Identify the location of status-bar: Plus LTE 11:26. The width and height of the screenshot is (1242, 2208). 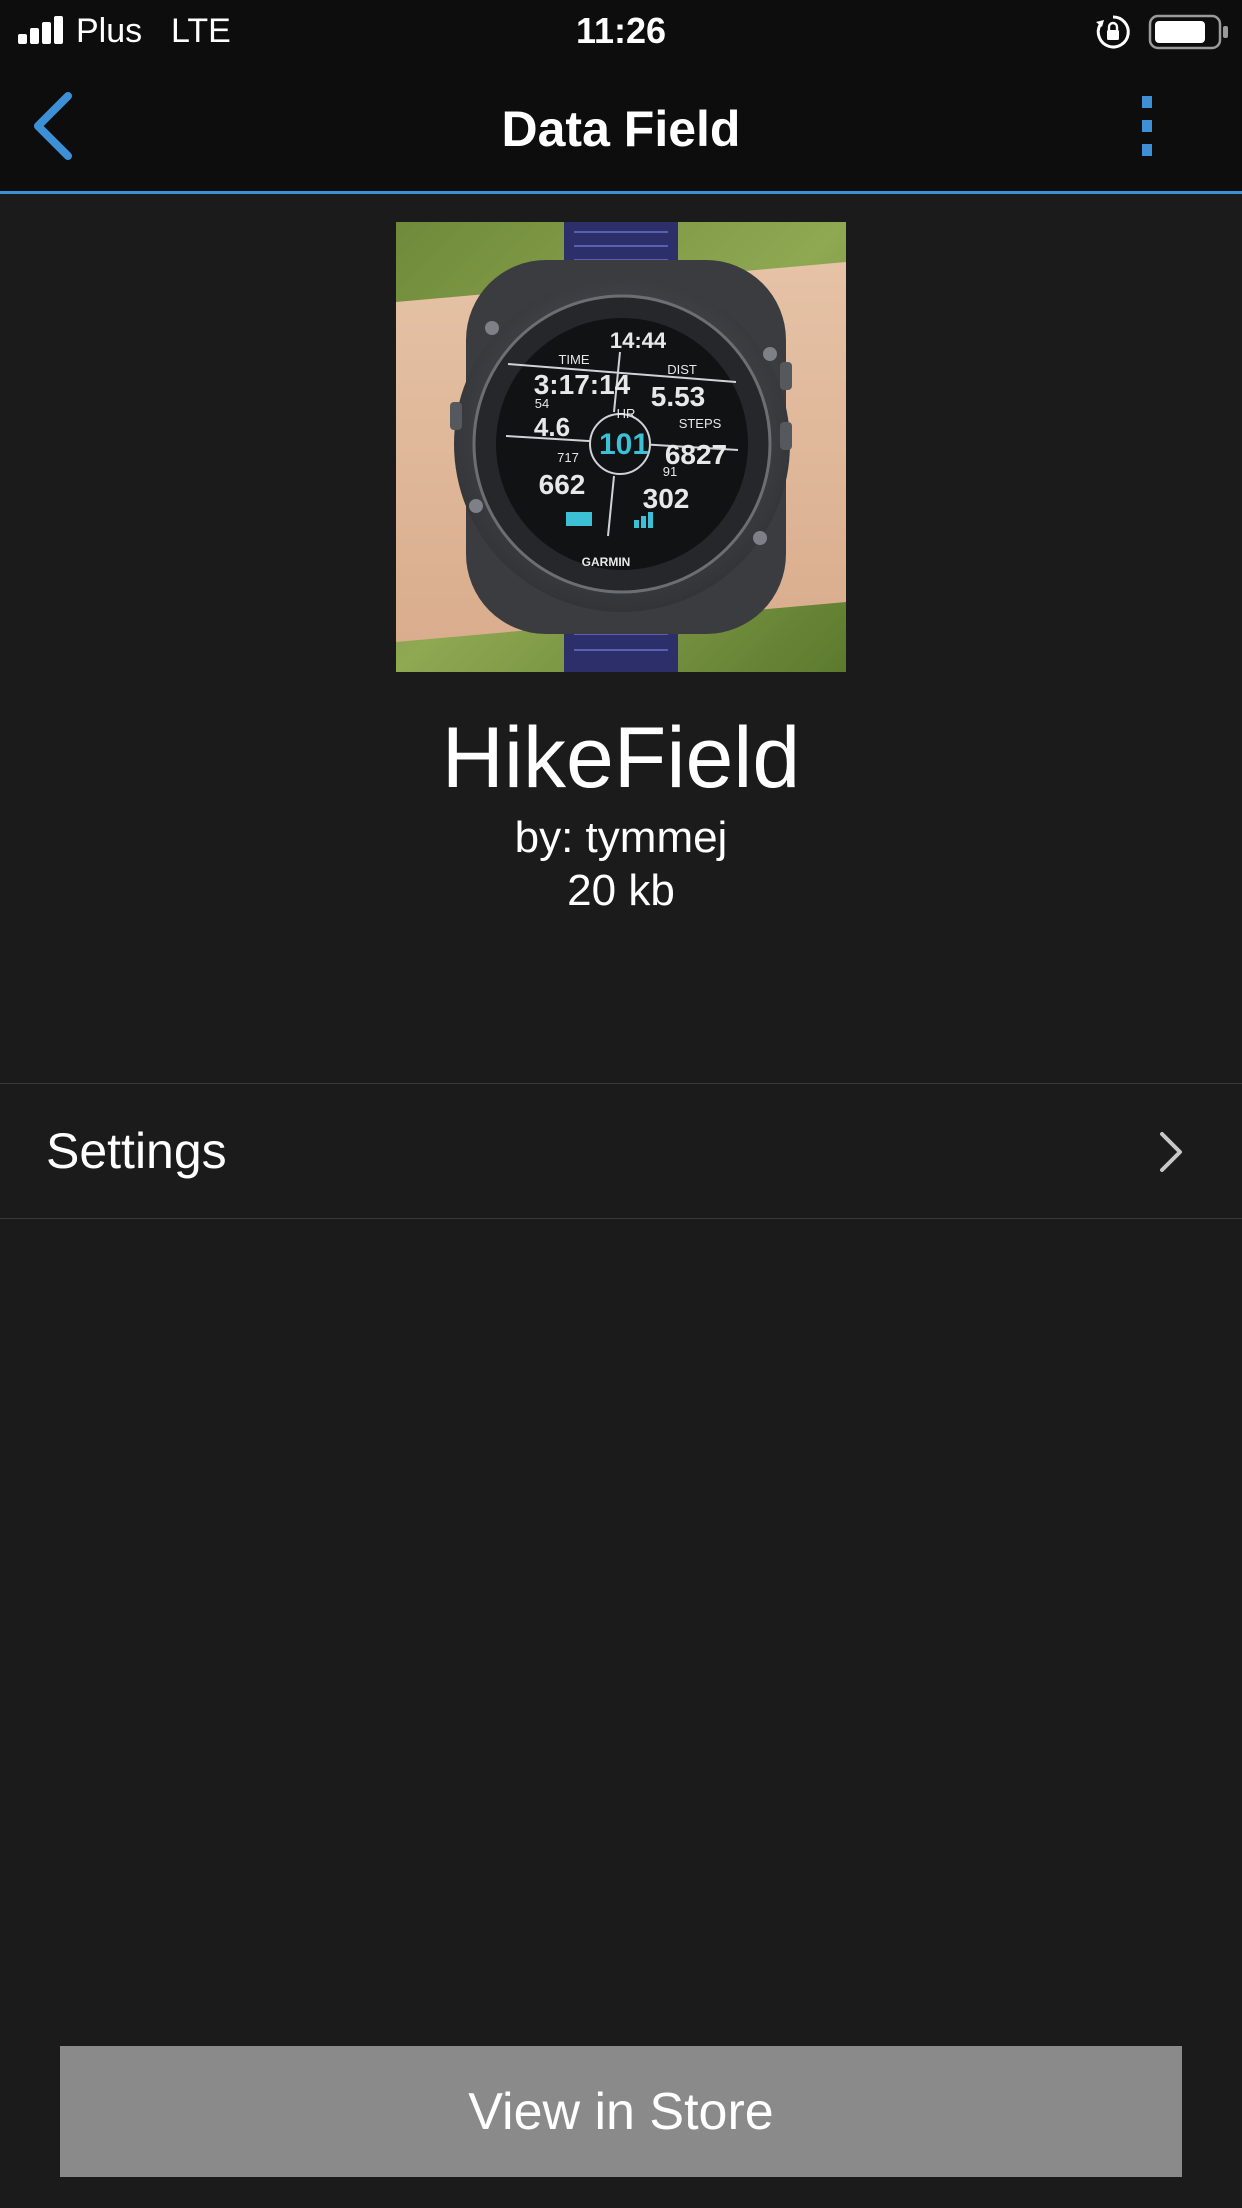
(621, 31).